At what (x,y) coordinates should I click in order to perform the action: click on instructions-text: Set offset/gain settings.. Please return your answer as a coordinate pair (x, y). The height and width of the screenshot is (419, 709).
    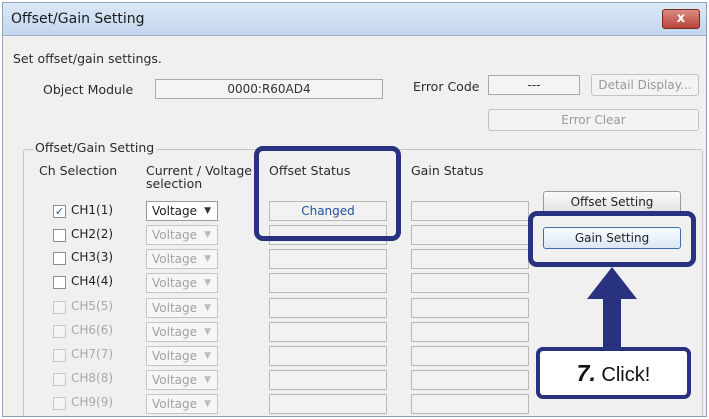
    Looking at the image, I should click on (87, 58).